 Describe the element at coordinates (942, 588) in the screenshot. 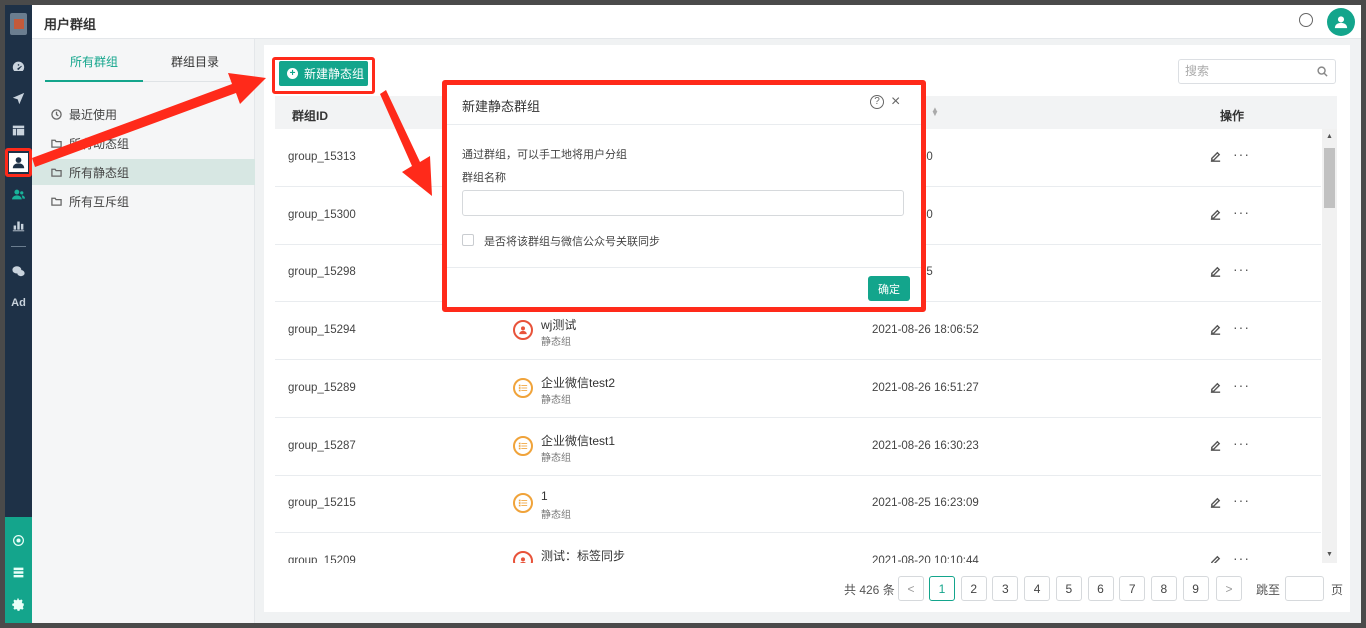

I see `pagination-page: 1` at that location.